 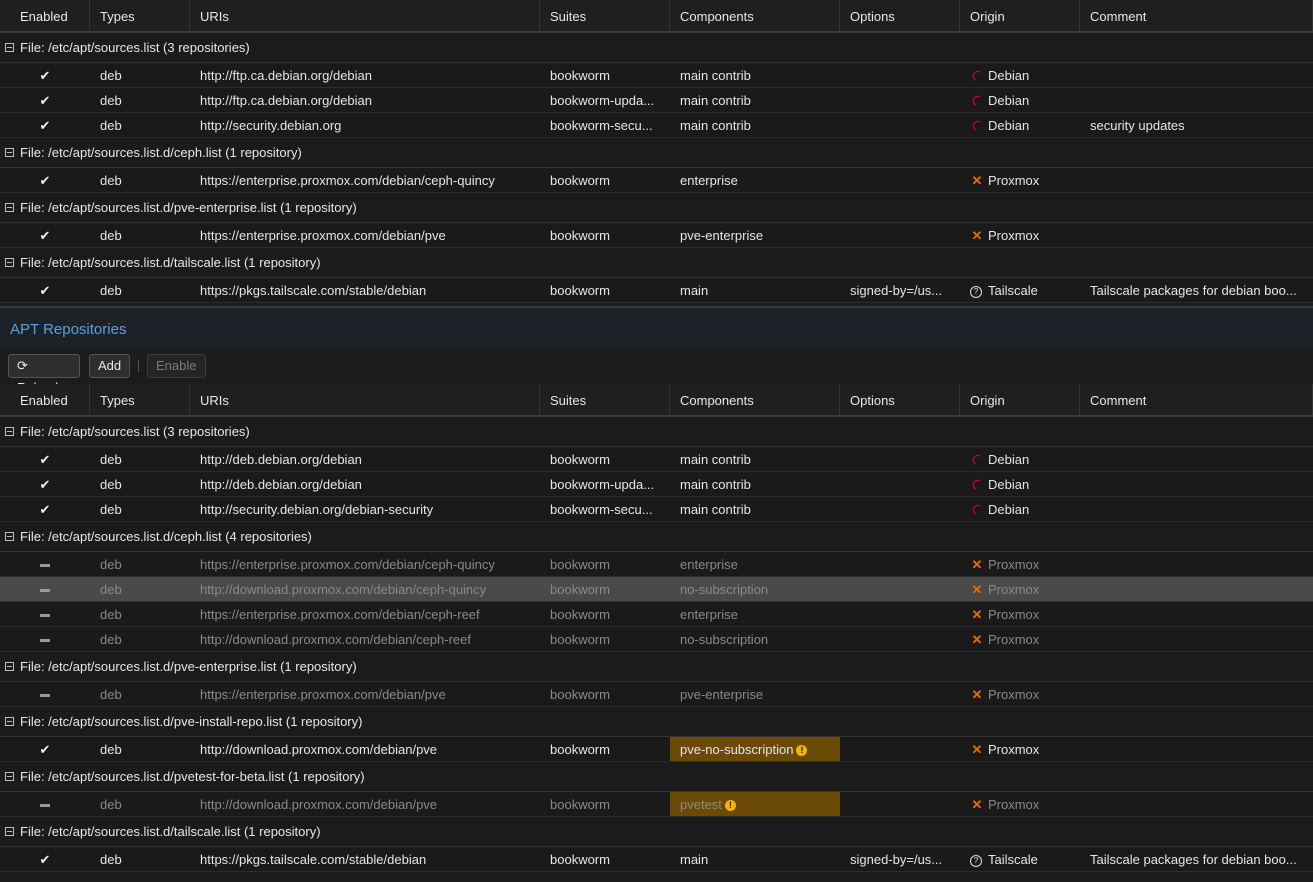 I want to click on add-button: Add, so click(x=109, y=366).